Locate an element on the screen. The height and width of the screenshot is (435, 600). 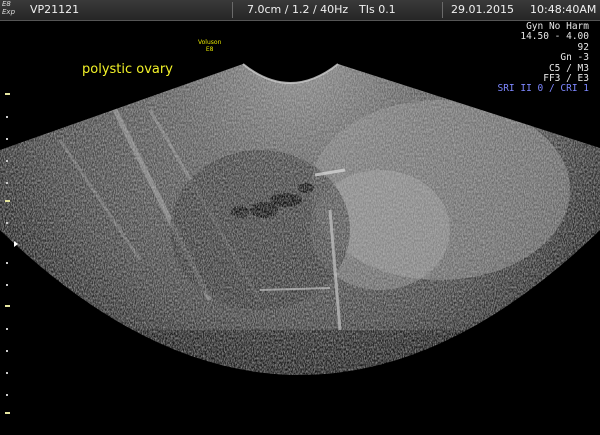
sri-value: SRI II 0 / CRI 1 is located at coordinates (543, 89).